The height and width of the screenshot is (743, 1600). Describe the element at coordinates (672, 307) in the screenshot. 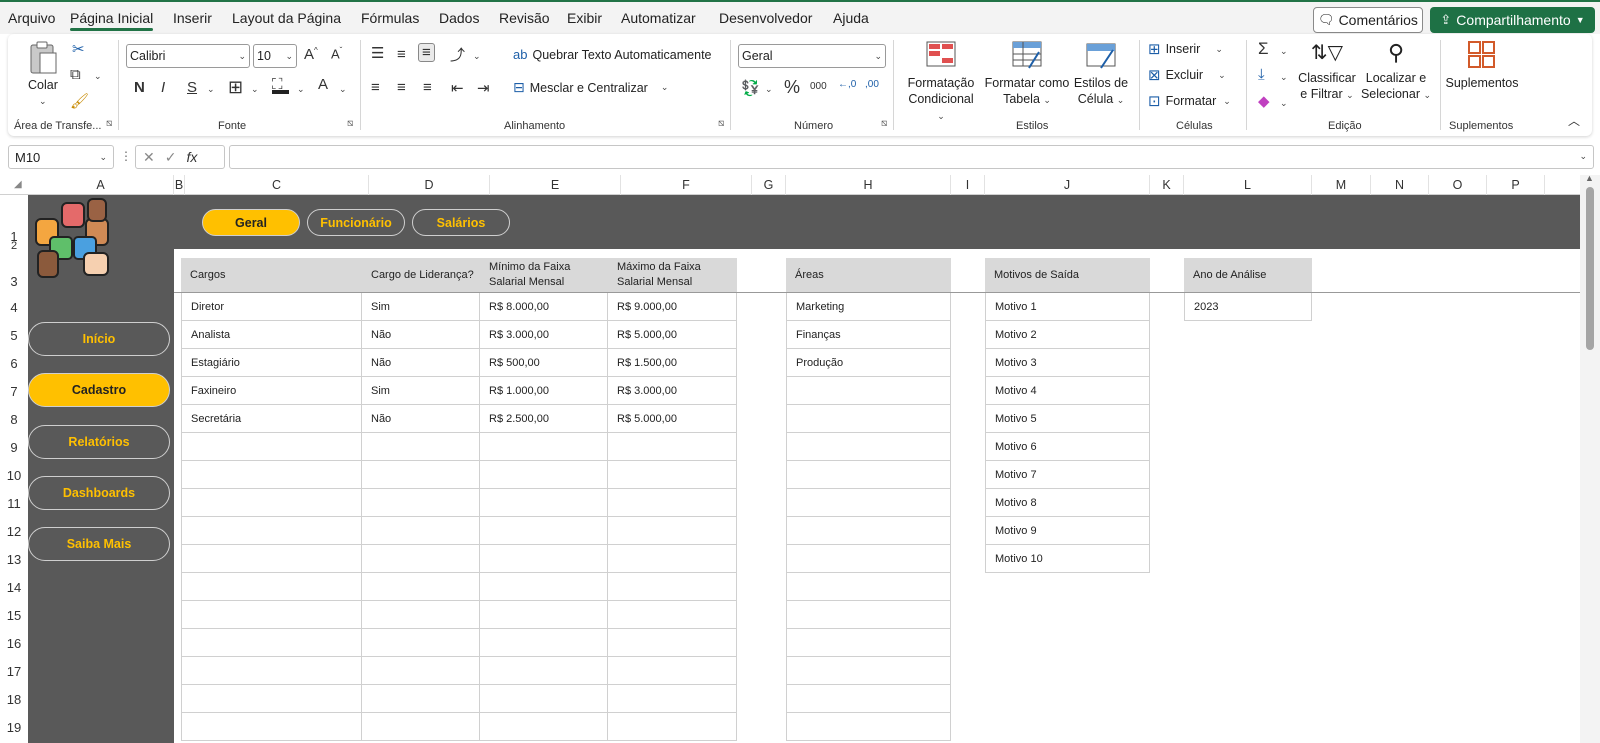

I see `table-cell: R$ 9.000,00` at that location.